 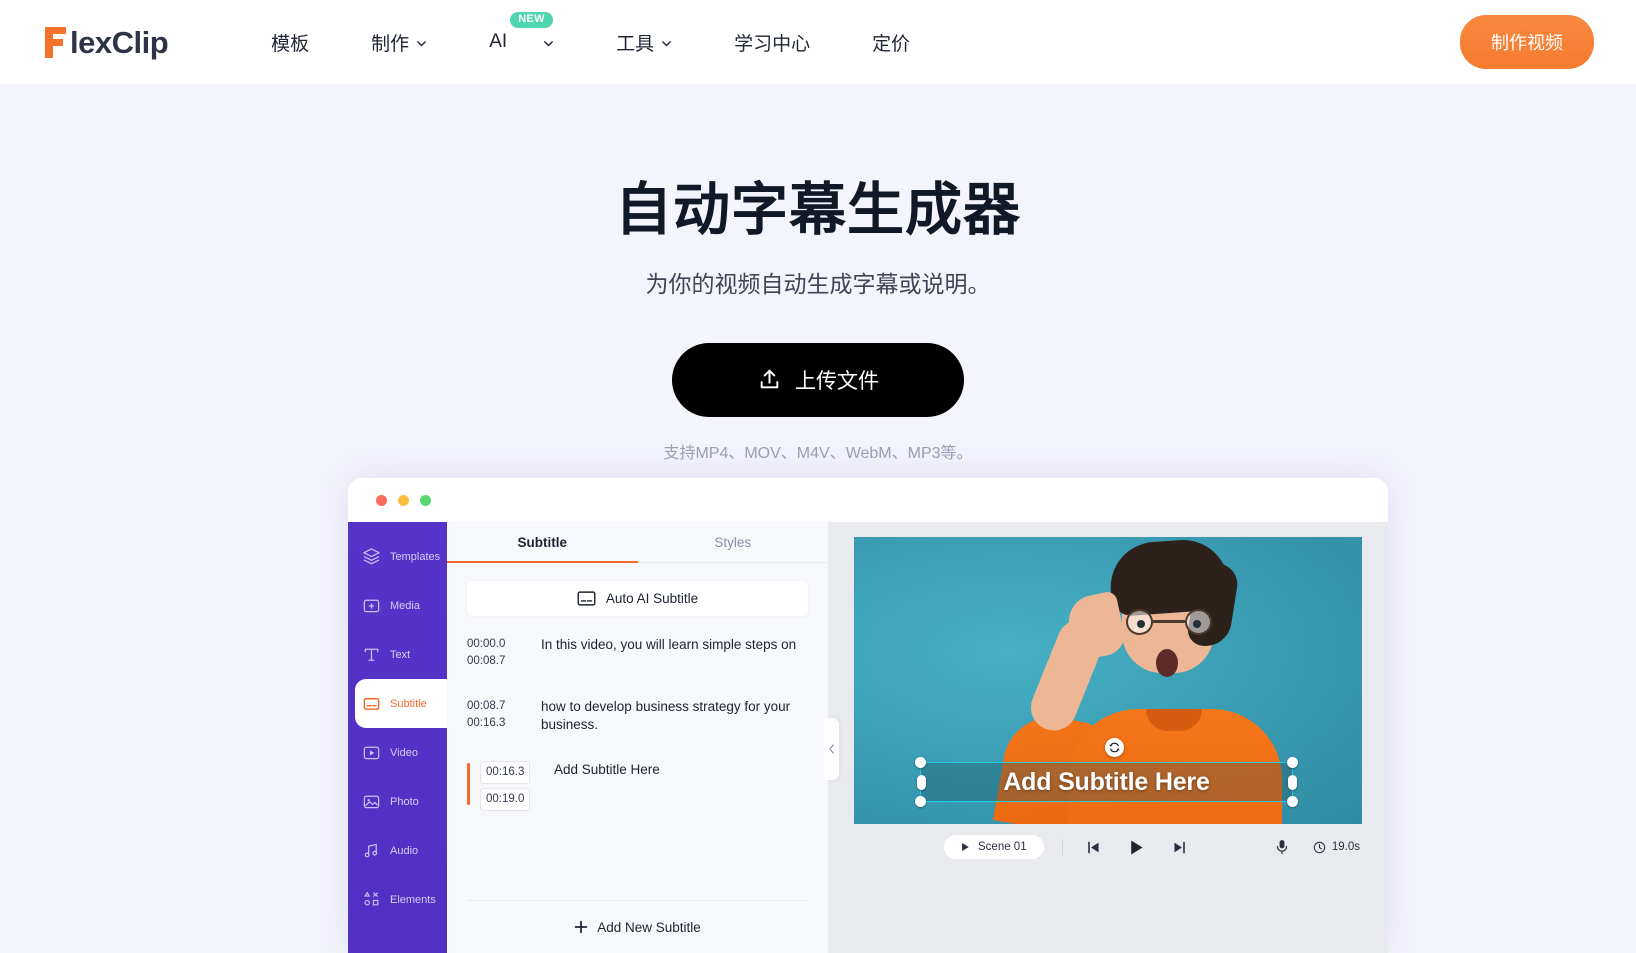 What do you see at coordinates (371, 899) in the screenshot?
I see `elements-icon` at bounding box center [371, 899].